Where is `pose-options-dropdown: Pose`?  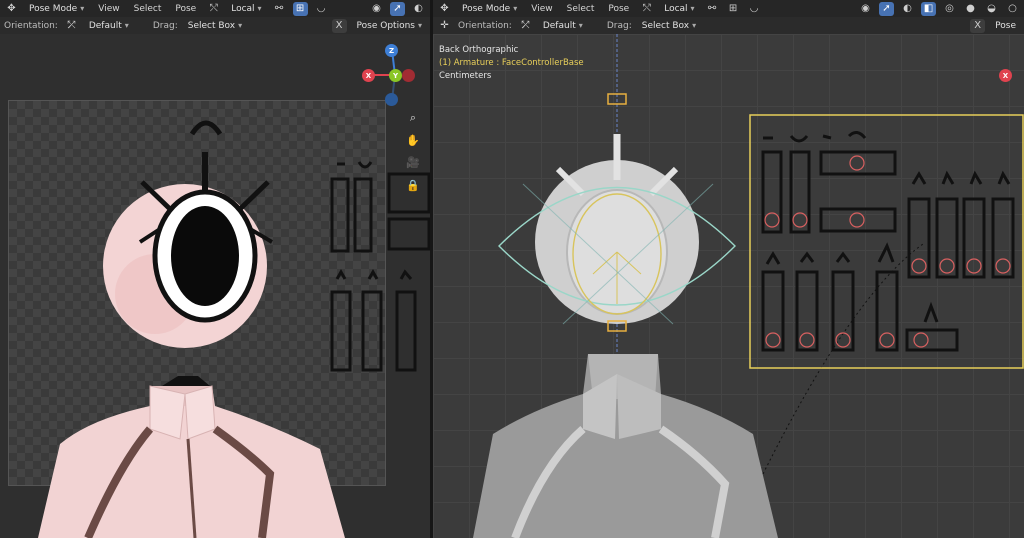 pose-options-dropdown: Pose is located at coordinates (1005, 26).